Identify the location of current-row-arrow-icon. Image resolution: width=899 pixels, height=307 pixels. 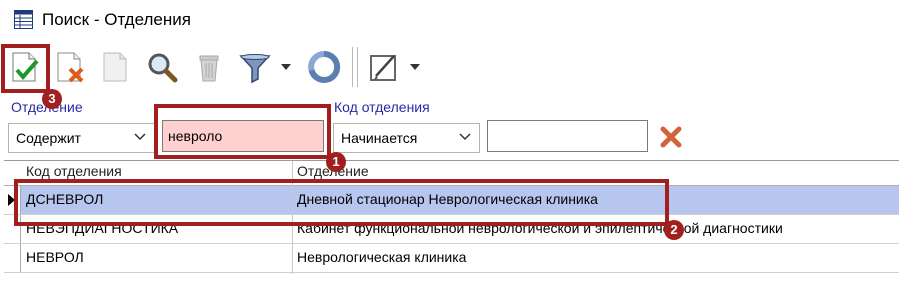
(11, 200).